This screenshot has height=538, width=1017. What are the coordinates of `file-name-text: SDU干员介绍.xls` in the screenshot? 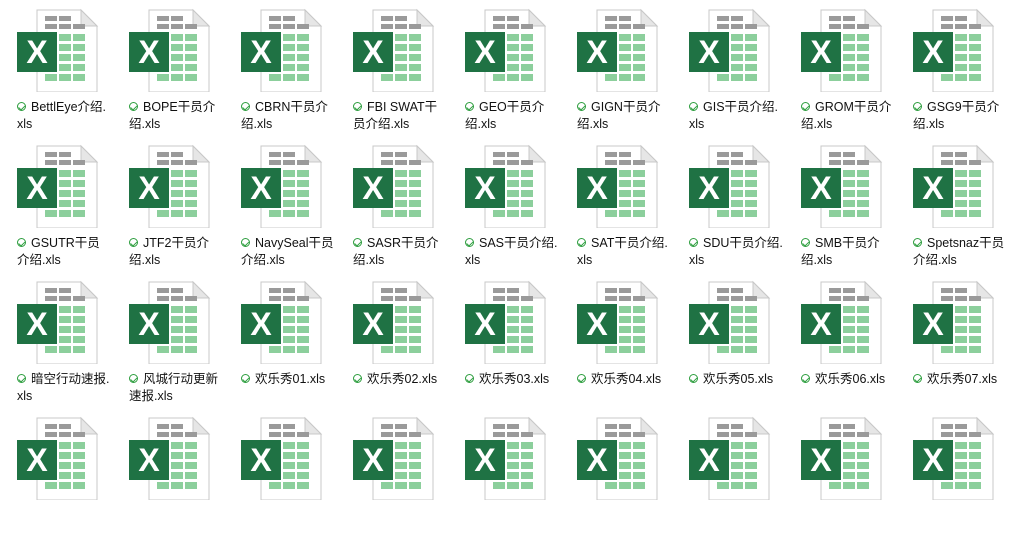 It's located at (736, 251).